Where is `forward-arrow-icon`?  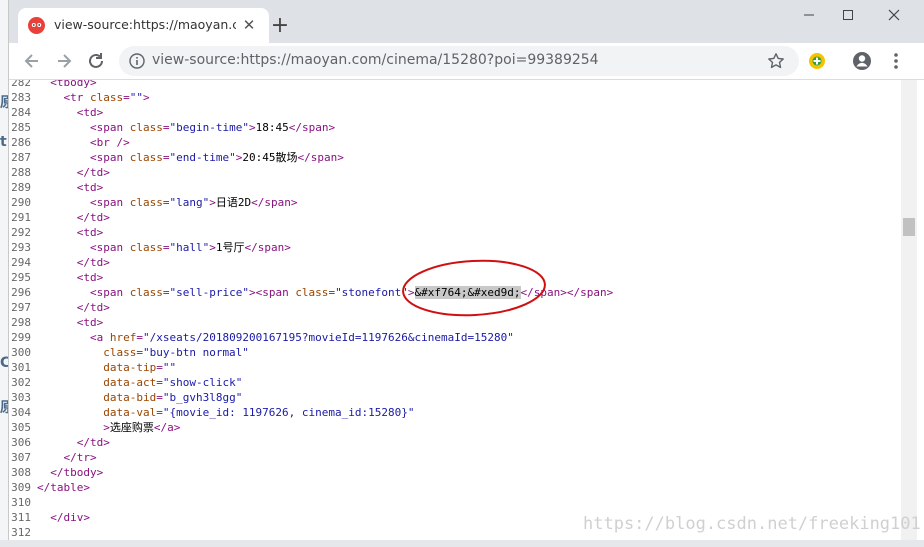 forward-arrow-icon is located at coordinates (64, 61).